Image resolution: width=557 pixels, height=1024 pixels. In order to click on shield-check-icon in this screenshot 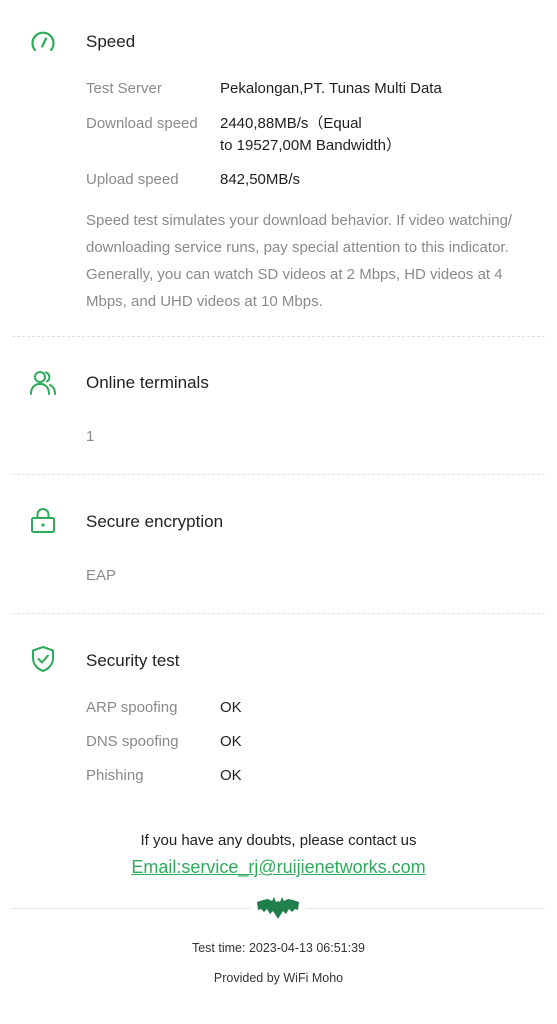, I will do `click(43, 659)`.